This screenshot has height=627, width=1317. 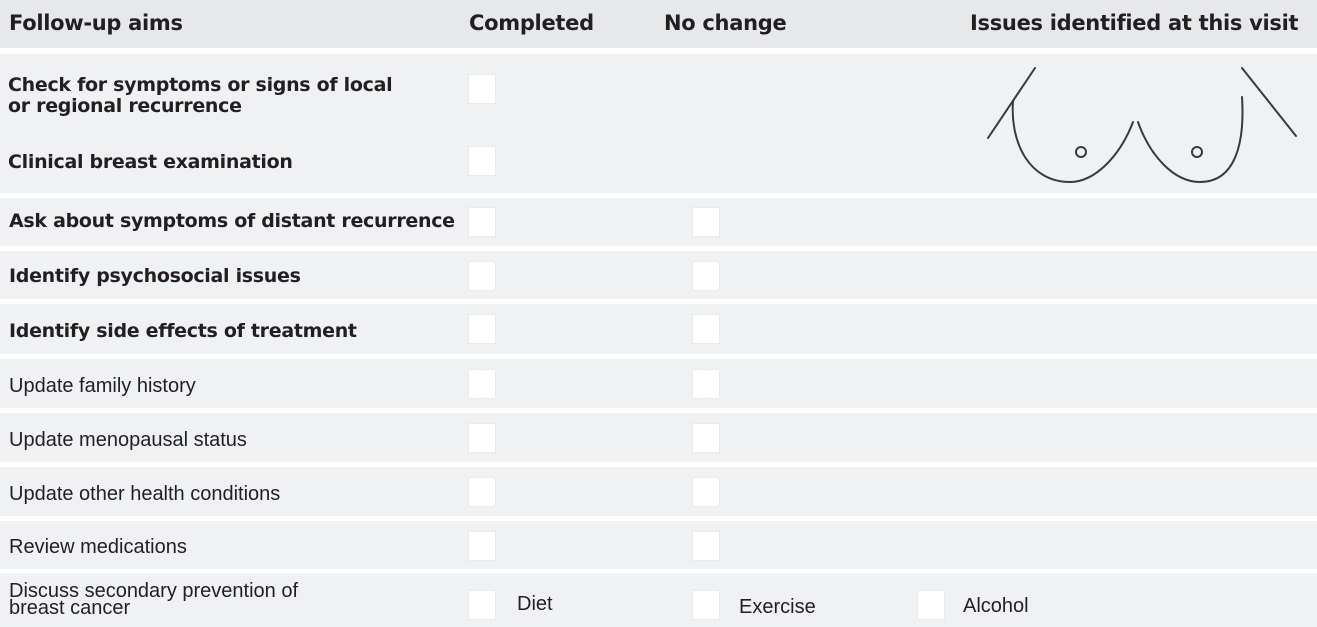 I want to click on completed-checkbox-clinical-exam, so click(x=482, y=161).